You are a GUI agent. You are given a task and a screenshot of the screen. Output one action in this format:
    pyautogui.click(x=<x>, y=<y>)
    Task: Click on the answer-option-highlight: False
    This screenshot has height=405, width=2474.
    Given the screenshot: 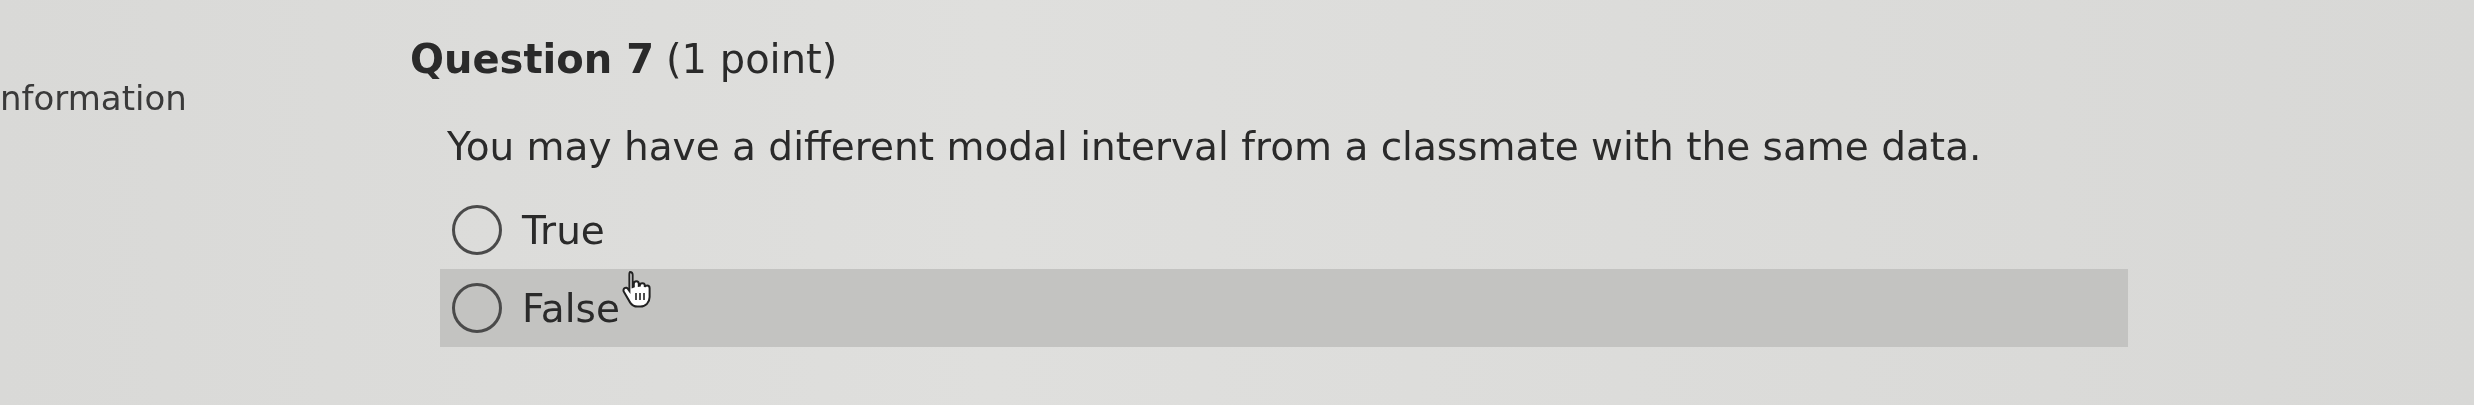 What is the action you would take?
    pyautogui.click(x=1284, y=308)
    